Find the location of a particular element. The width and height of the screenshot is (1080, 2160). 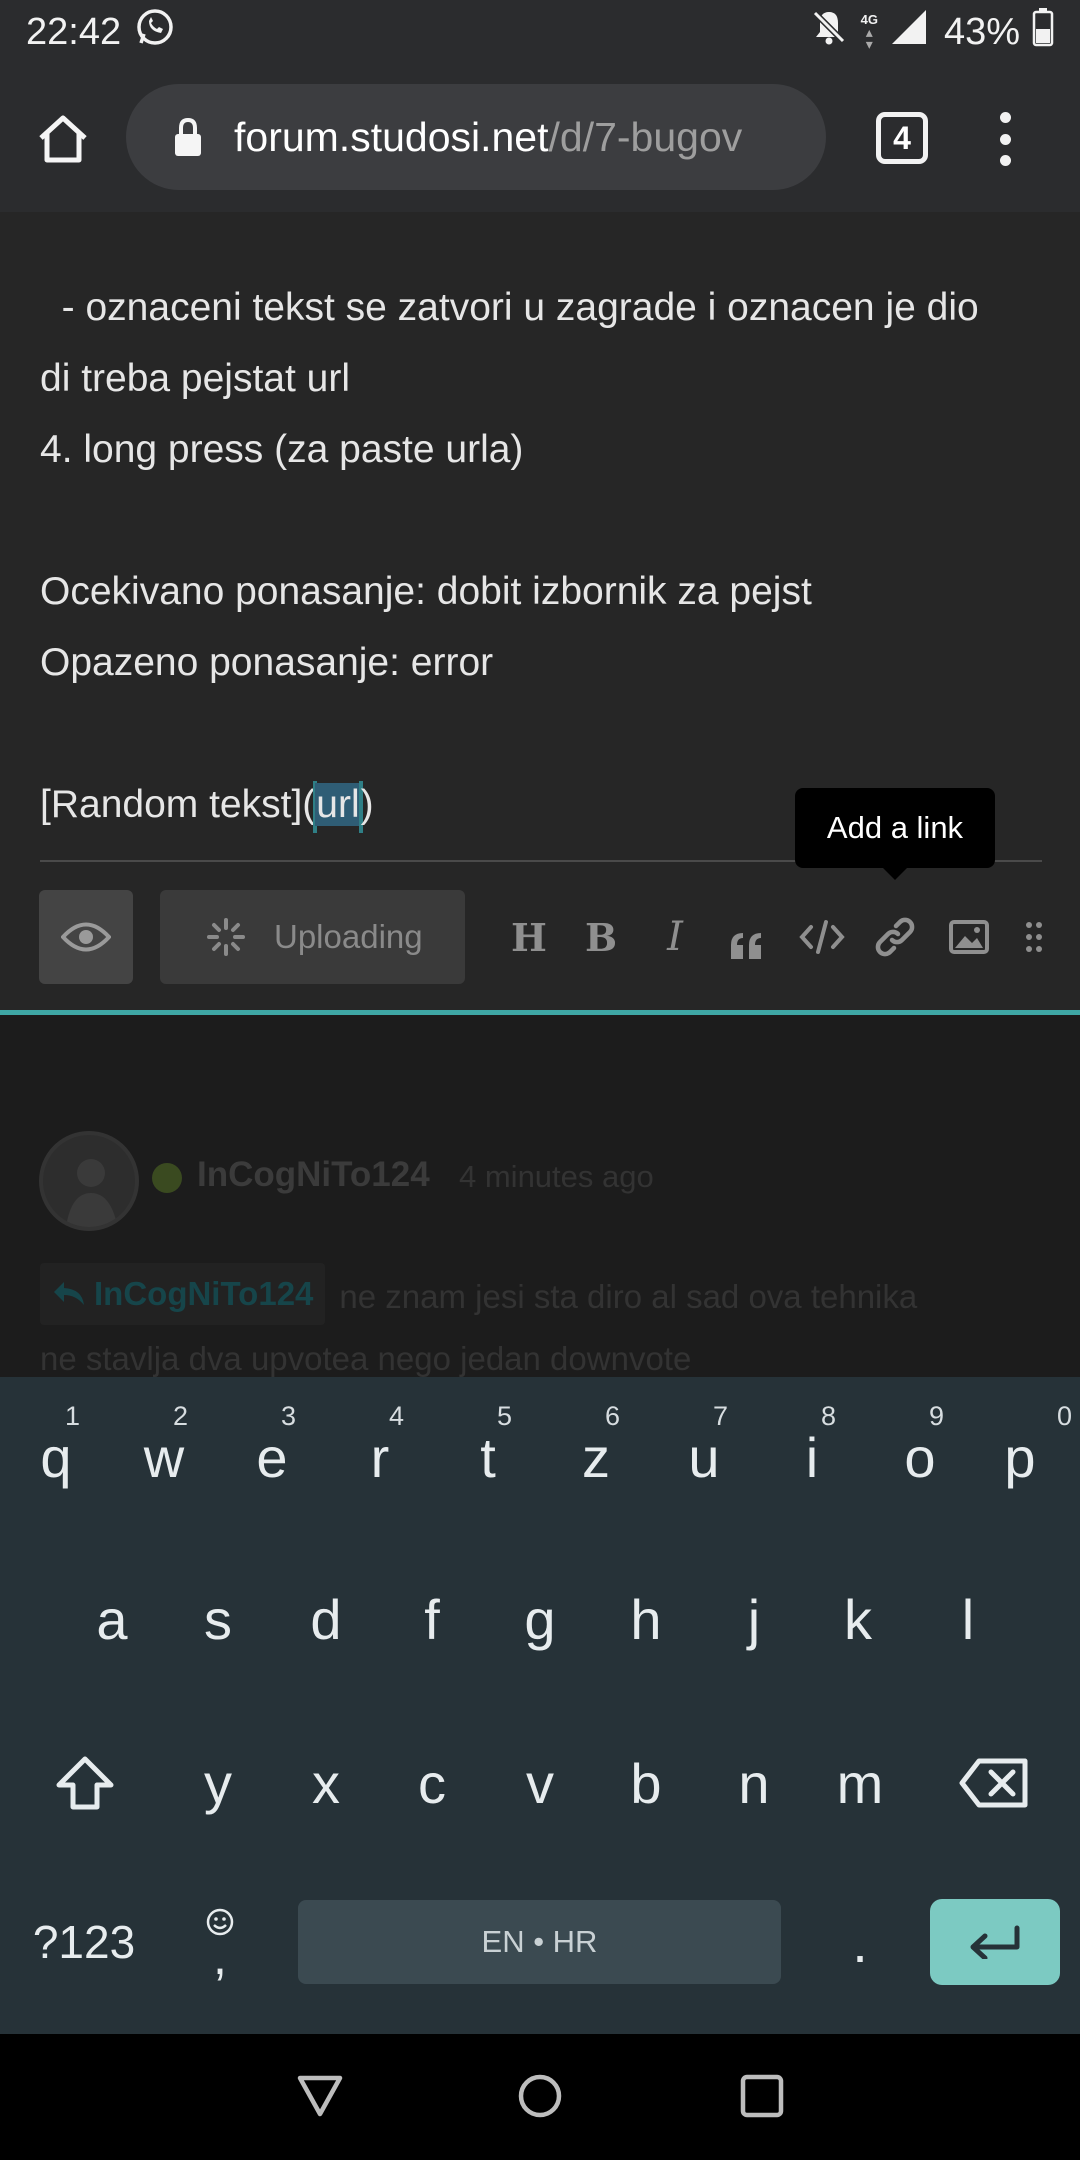

key-o: 9o is located at coordinates (920, 1457).